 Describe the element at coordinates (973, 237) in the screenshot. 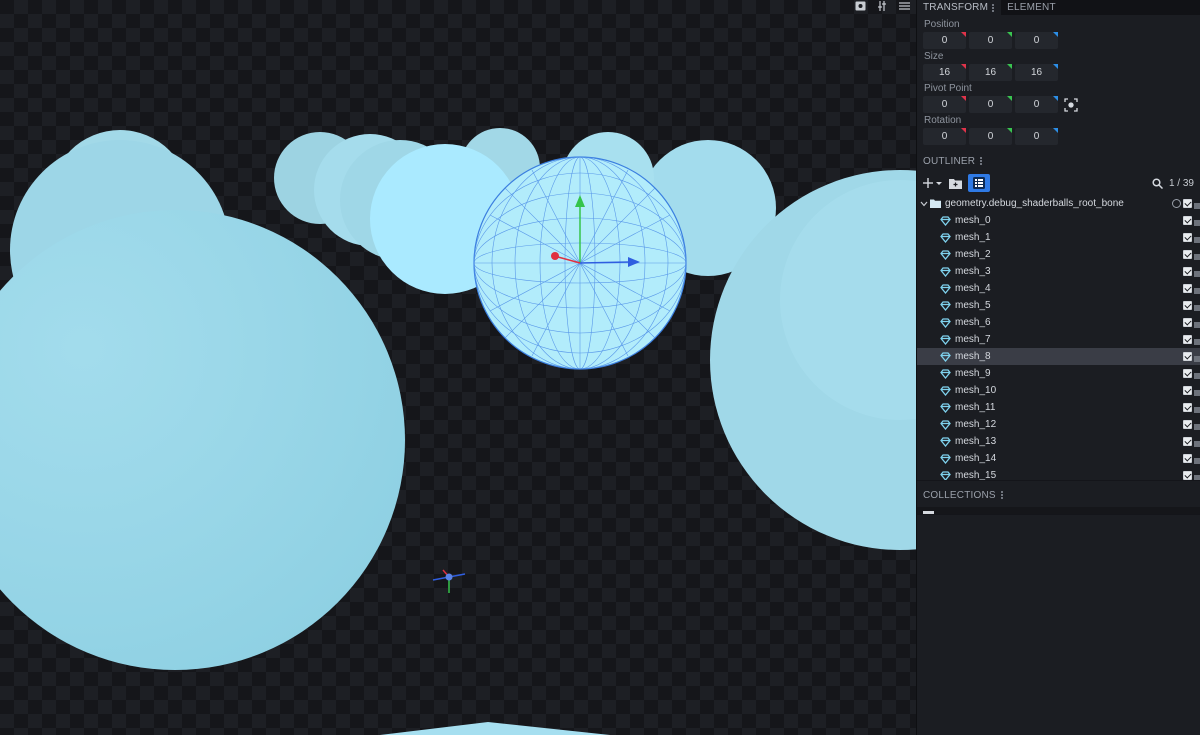

I see `tree-row-label: mesh_1` at that location.